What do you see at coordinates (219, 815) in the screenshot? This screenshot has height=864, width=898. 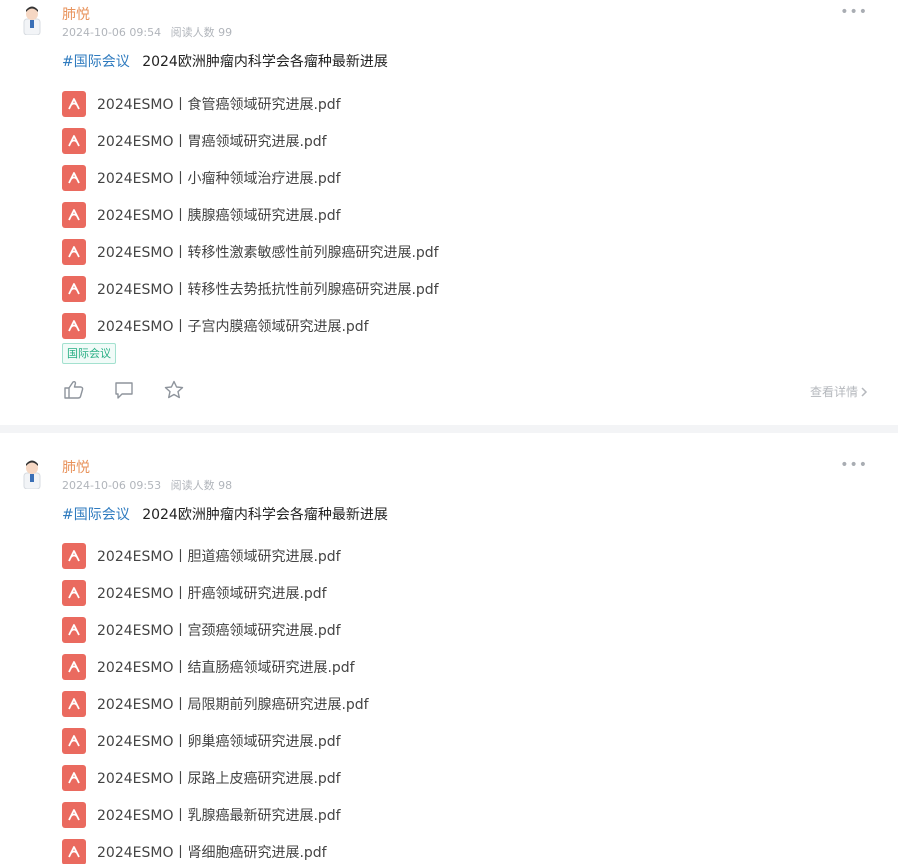 I see `attachment-name: 2024ESMO丨乳腺癌最新研究进展.pdf` at bounding box center [219, 815].